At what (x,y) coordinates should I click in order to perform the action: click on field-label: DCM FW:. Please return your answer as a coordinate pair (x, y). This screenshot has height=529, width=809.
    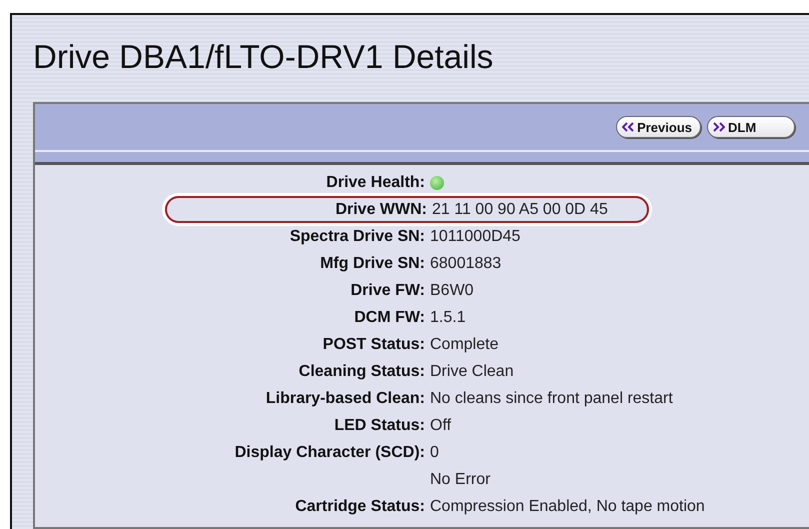
    Looking at the image, I should click on (389, 317).